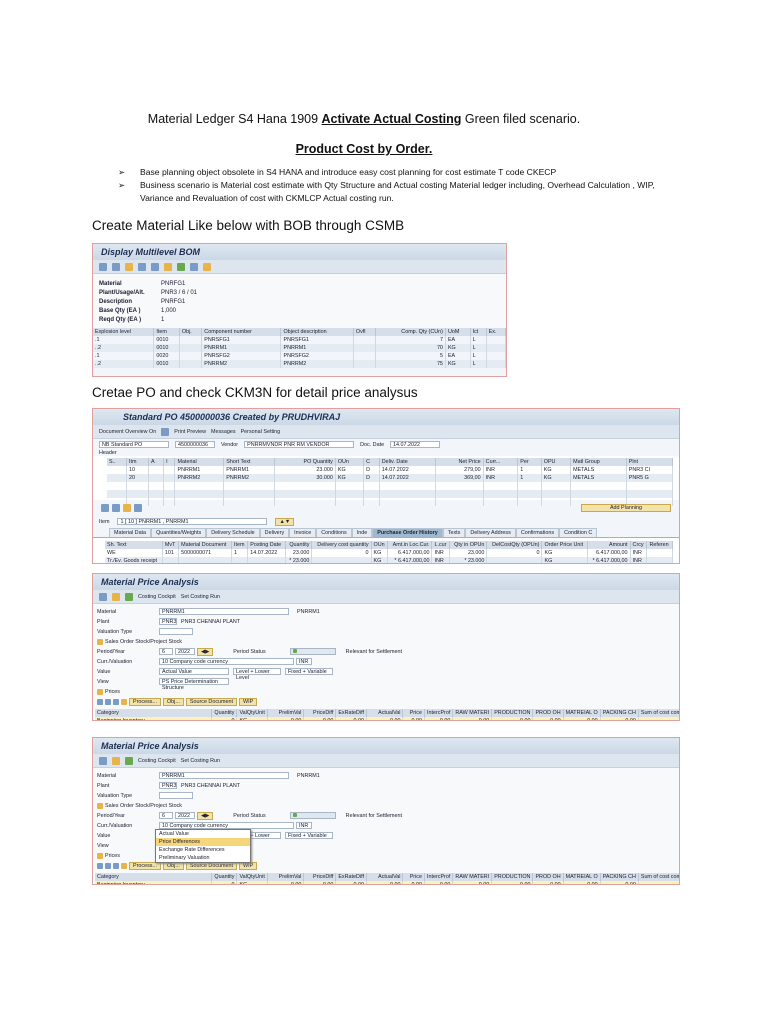 This screenshot has height=1024, width=768. I want to click on column-header: I, so click(169, 462).